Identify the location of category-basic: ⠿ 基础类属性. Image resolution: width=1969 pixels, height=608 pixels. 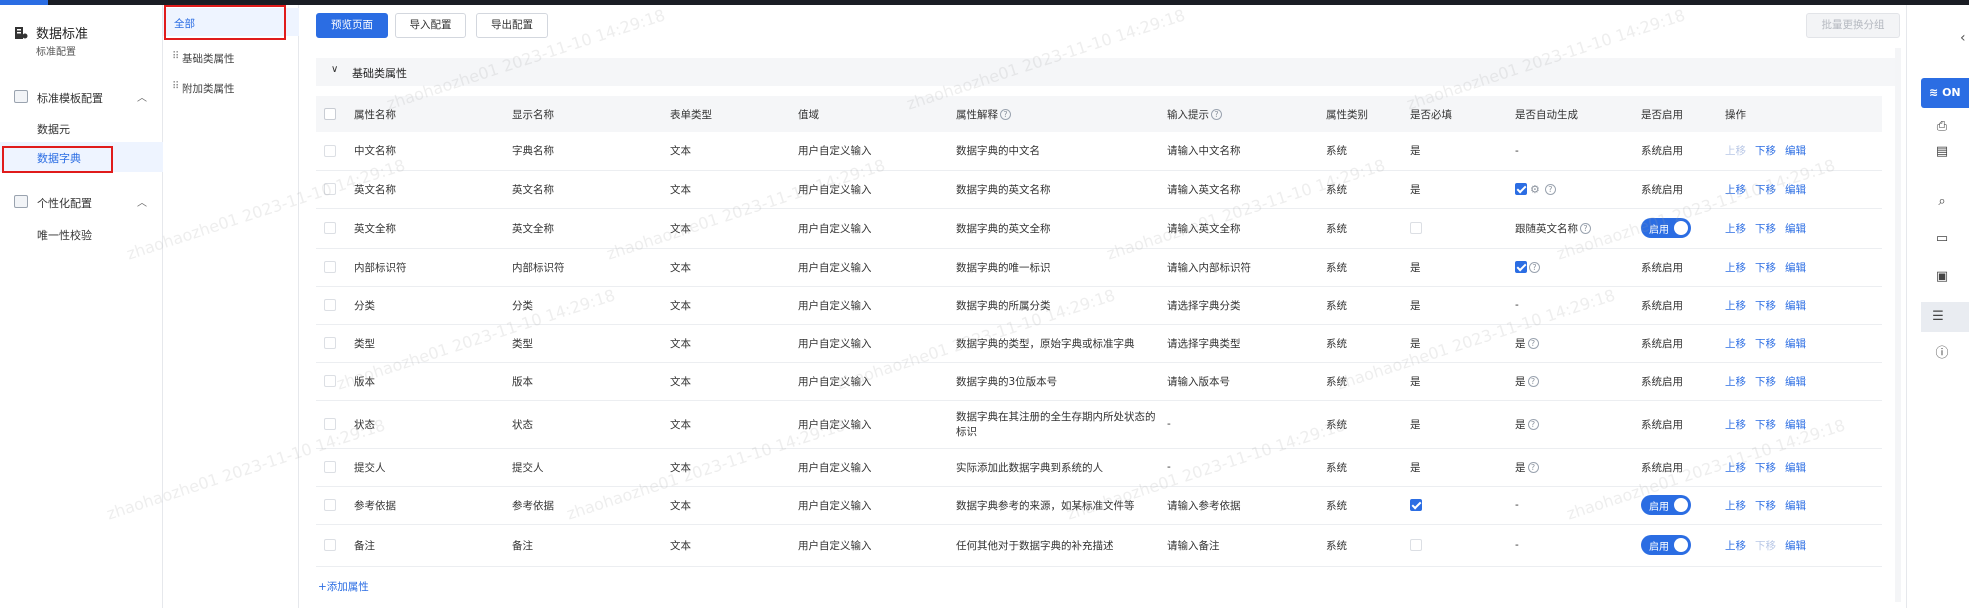
(231, 57).